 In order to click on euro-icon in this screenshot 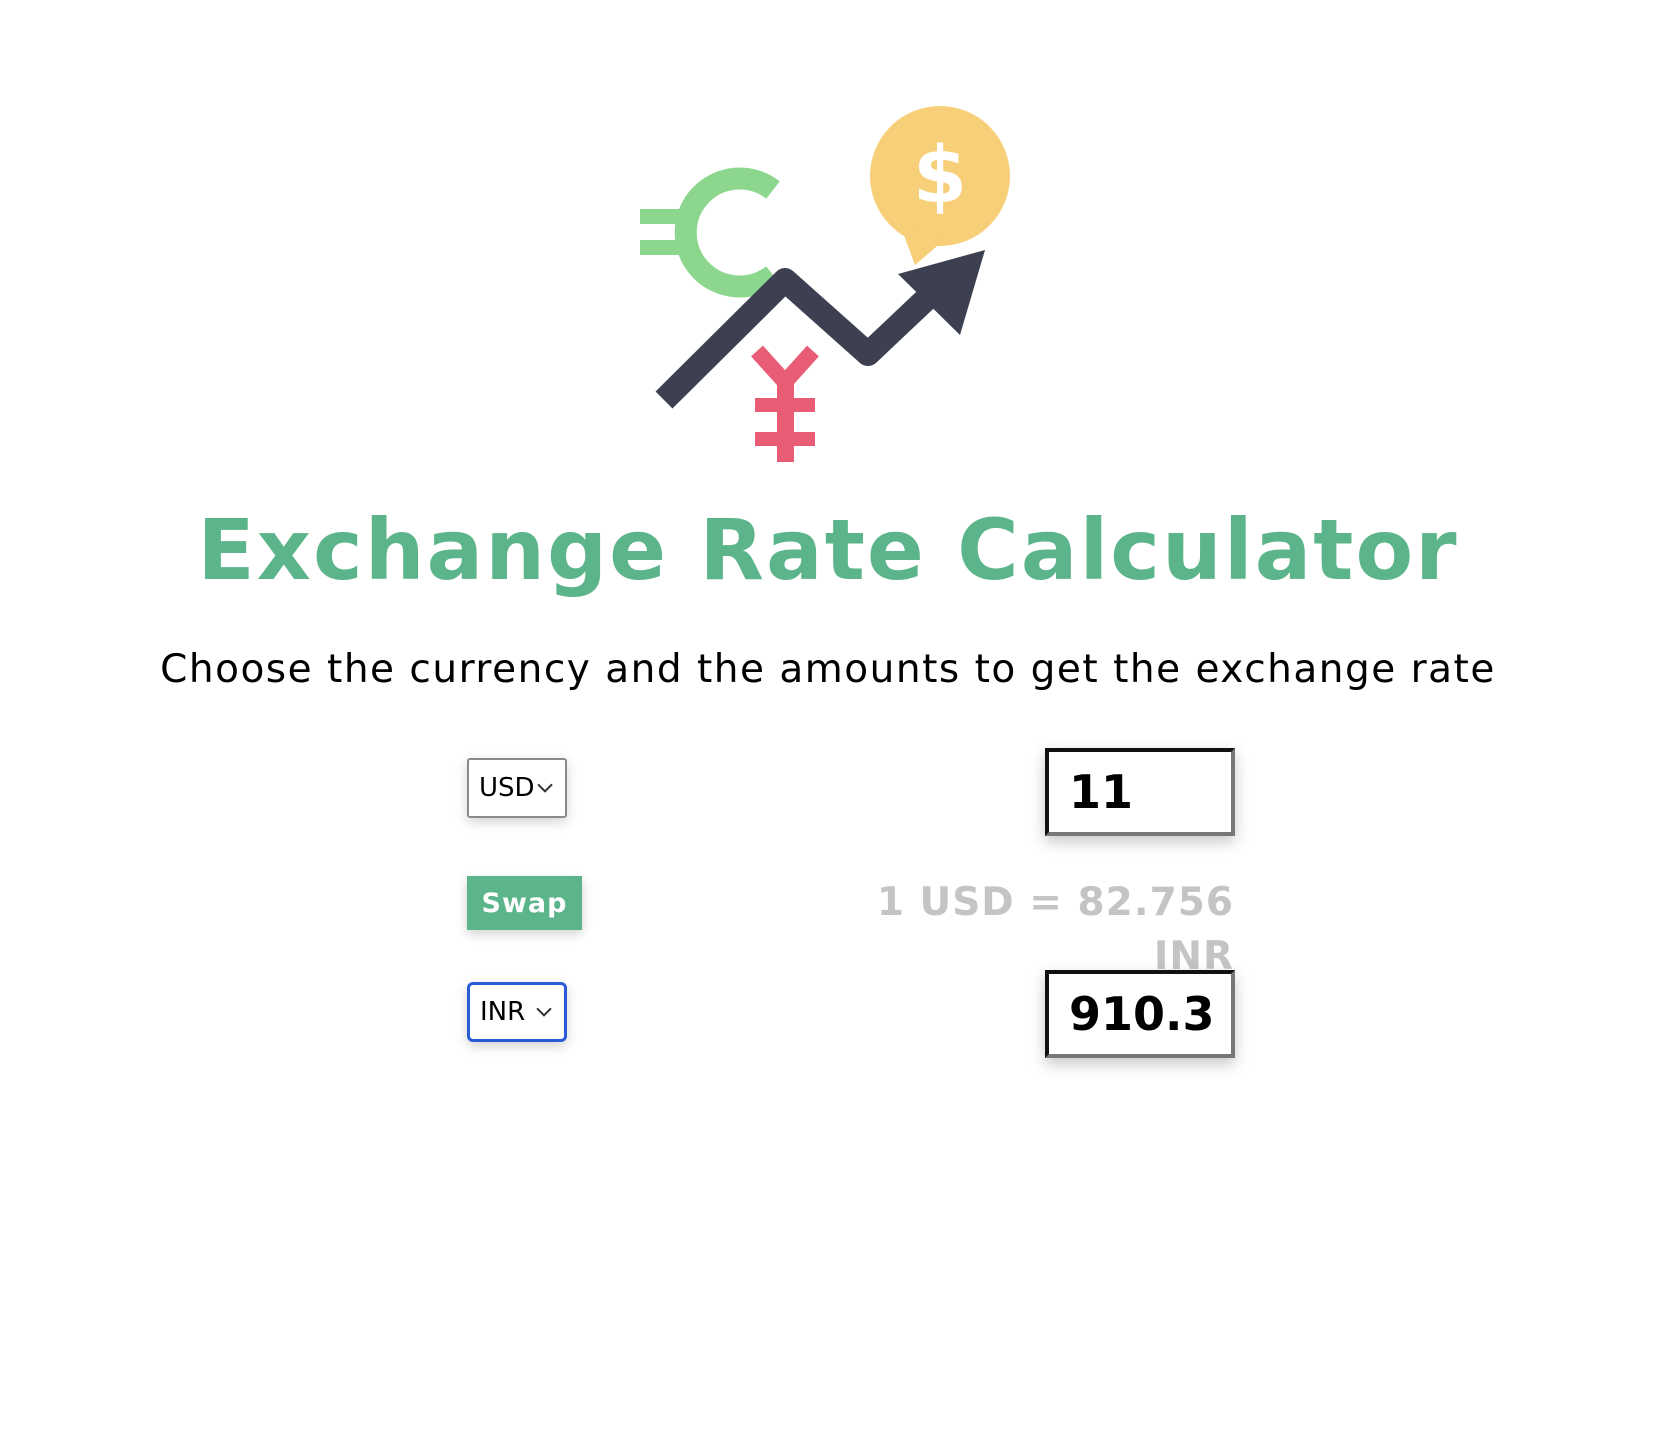, I will do `click(710, 232)`.